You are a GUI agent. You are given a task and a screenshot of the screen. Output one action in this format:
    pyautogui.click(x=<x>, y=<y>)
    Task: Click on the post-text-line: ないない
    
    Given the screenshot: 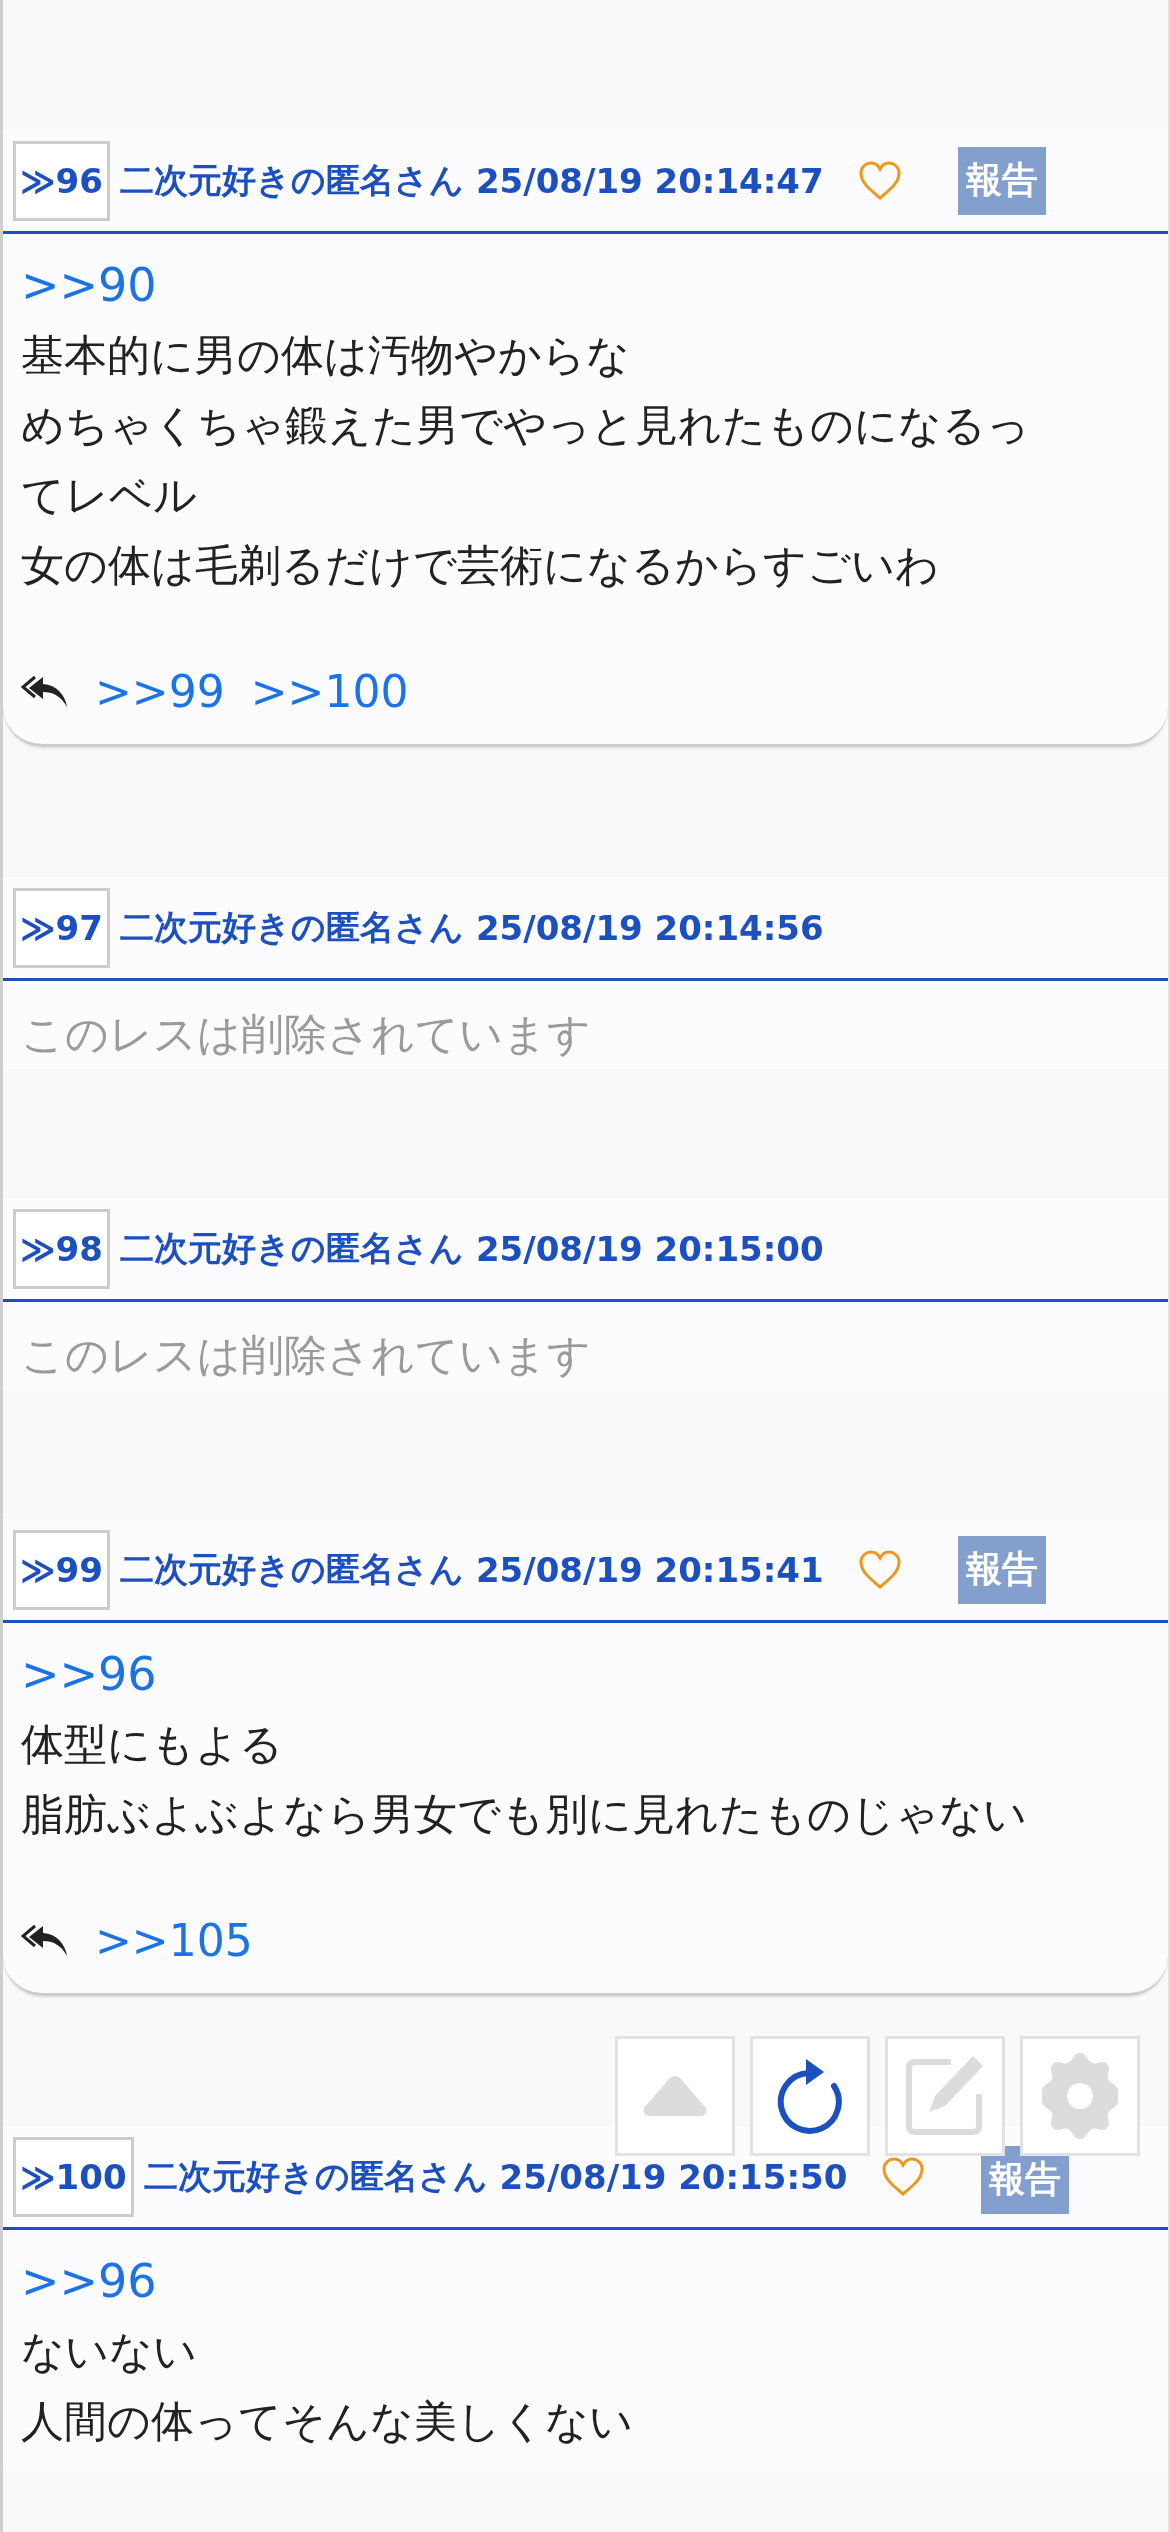 What is the action you would take?
    pyautogui.click(x=109, y=2351)
    